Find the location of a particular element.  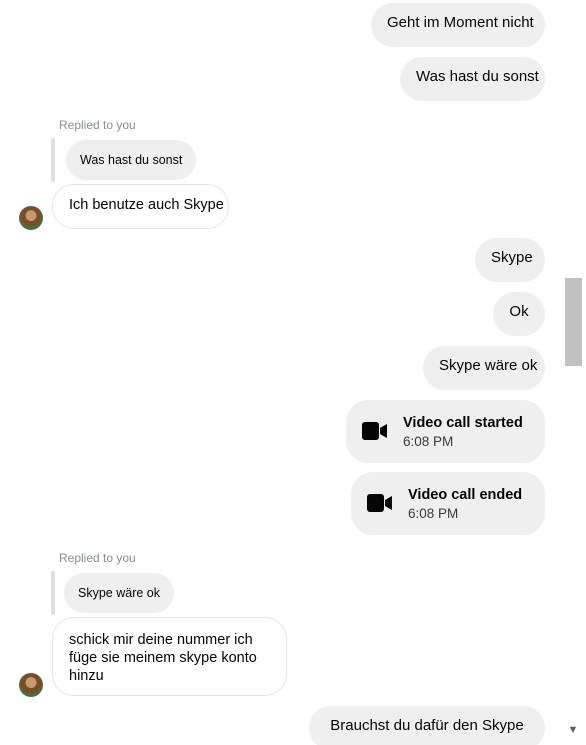

message-outgoing: Was hast du sonst is located at coordinates (472, 79).